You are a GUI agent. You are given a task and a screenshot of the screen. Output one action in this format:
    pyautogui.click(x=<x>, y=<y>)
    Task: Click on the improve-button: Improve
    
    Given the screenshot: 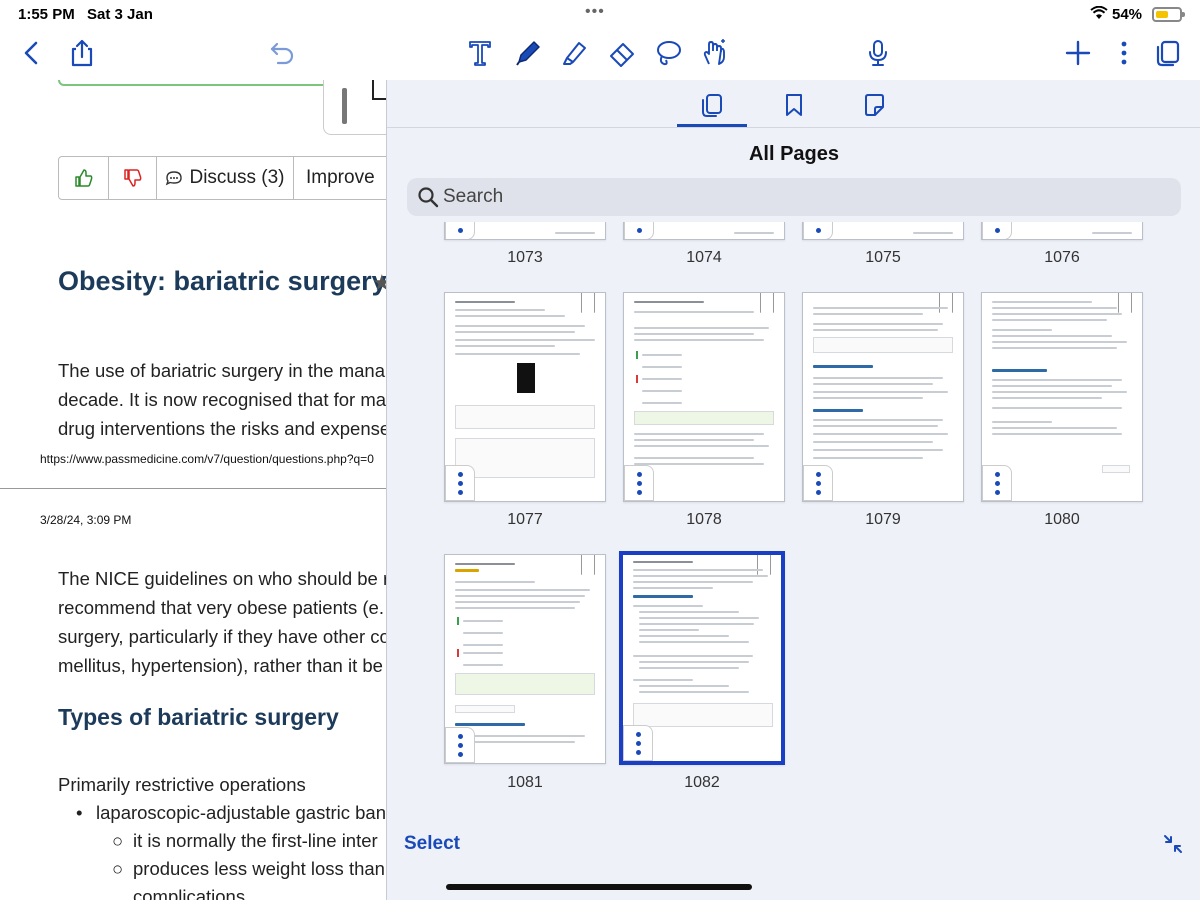 What is the action you would take?
    pyautogui.click(x=340, y=178)
    